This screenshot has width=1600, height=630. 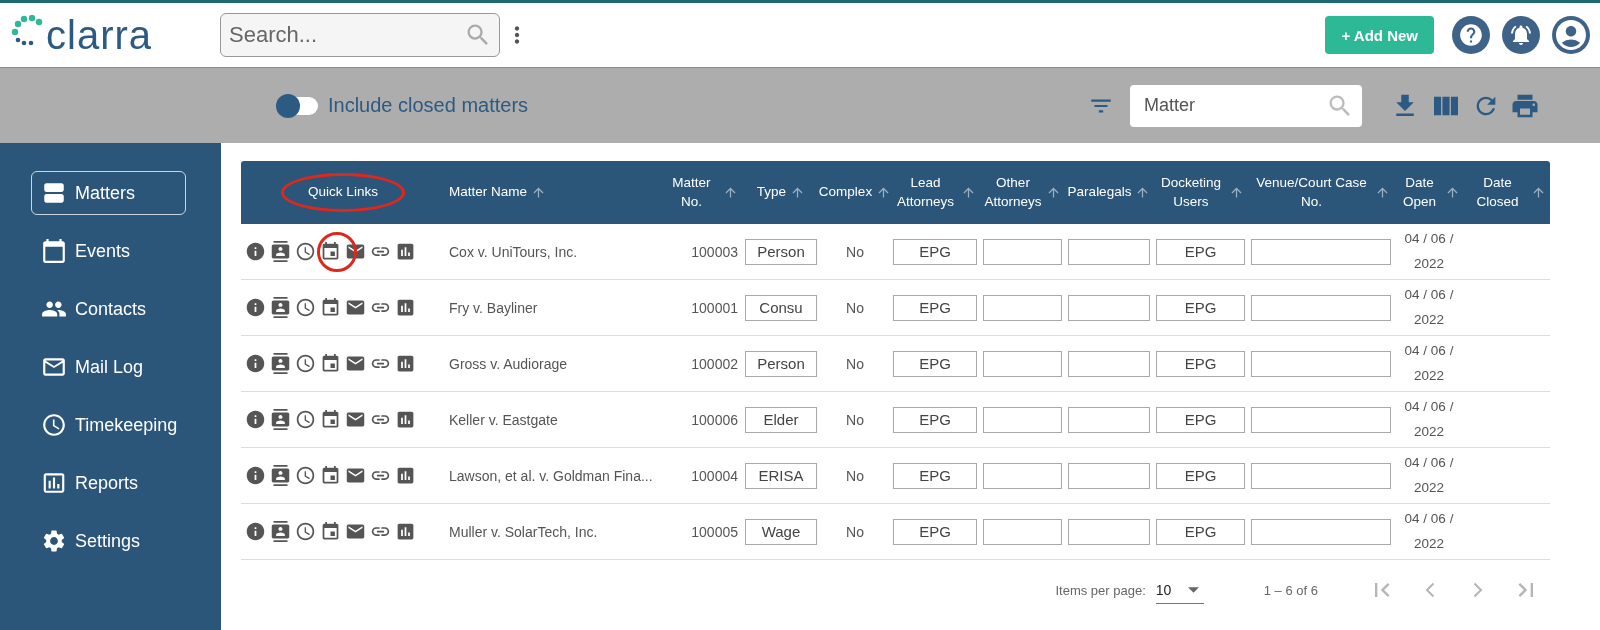 What do you see at coordinates (108, 367) in the screenshot?
I see `sidebar-item: Mail Log` at bounding box center [108, 367].